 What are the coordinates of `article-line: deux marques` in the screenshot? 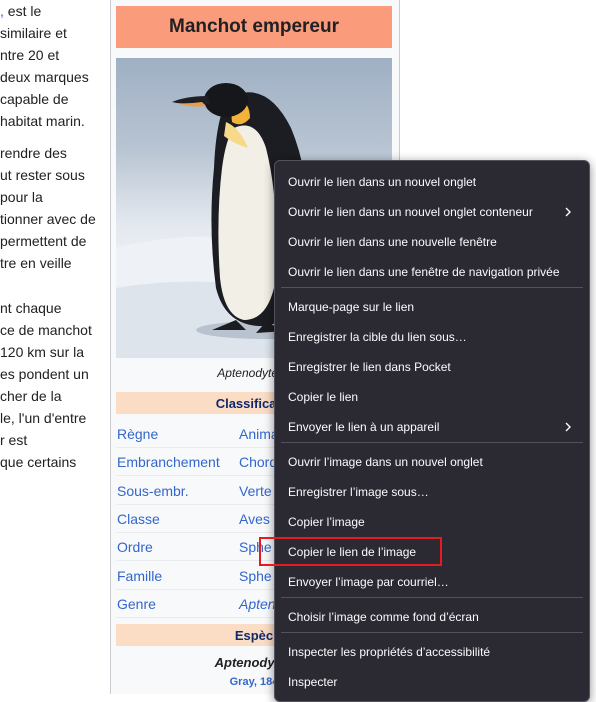 It's located at (44, 77).